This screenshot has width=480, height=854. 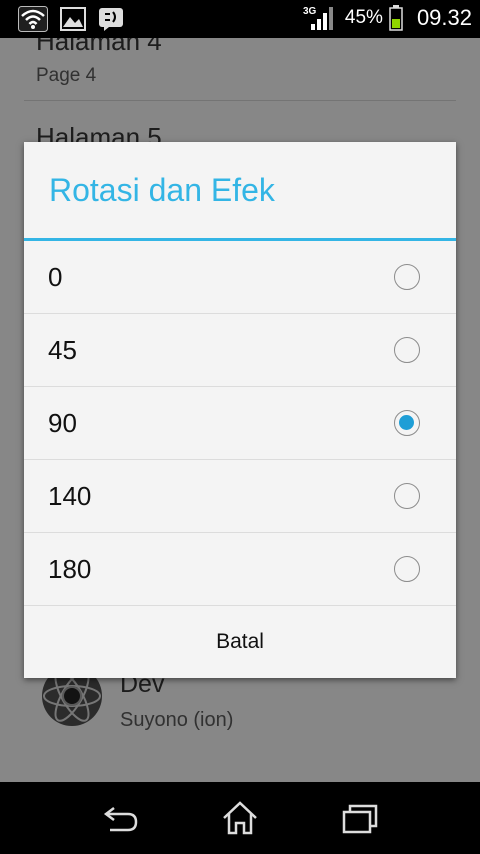 What do you see at coordinates (162, 189) in the screenshot?
I see `dialog-title: Rotasi dan Efek` at bounding box center [162, 189].